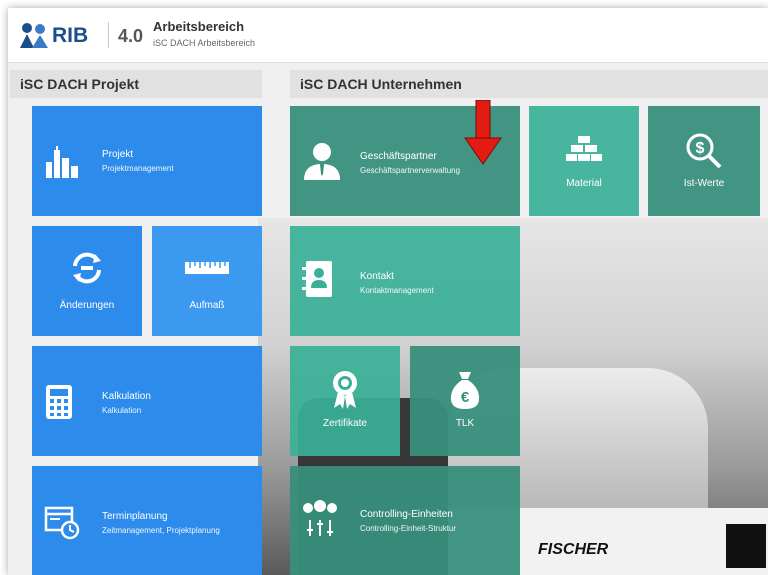  What do you see at coordinates (320, 522) in the screenshot?
I see `hierarchy-dots-icon` at bounding box center [320, 522].